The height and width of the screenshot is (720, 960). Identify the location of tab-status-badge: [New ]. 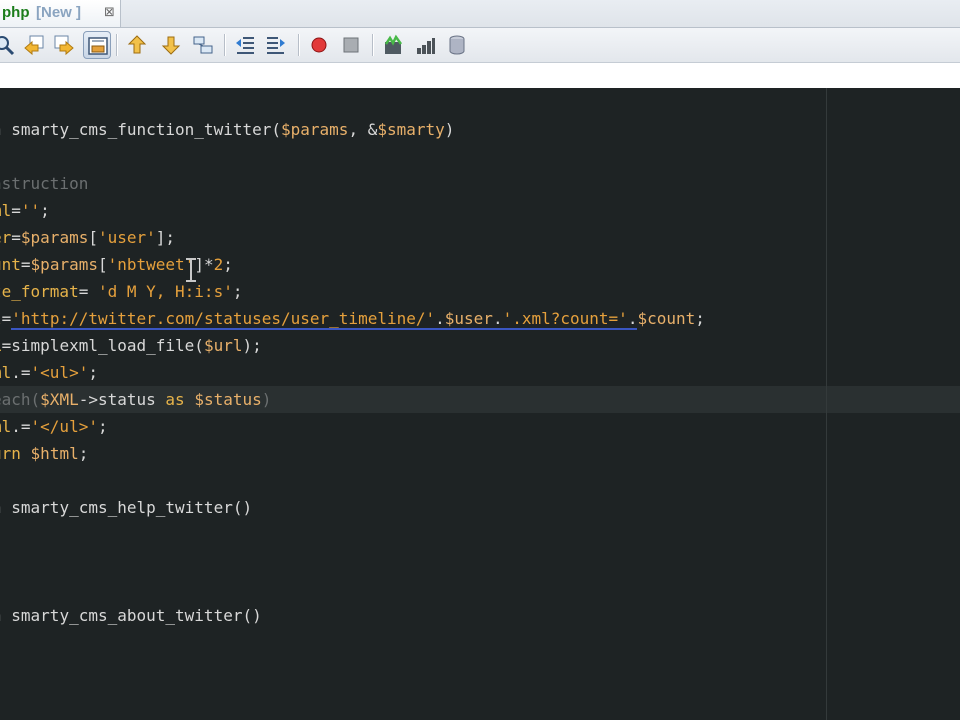
(58, 12).